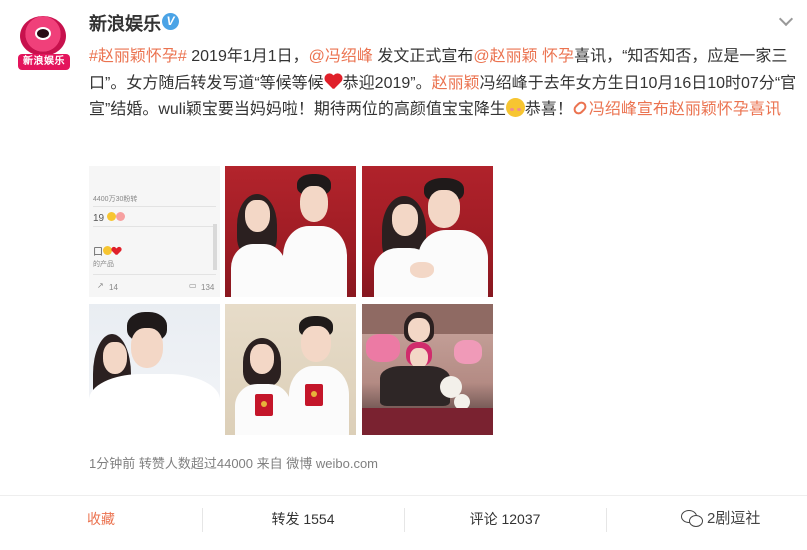 This screenshot has width=807, height=550. What do you see at coordinates (548, 109) in the screenshot?
I see `post-text-segment: 恭喜！` at bounding box center [548, 109].